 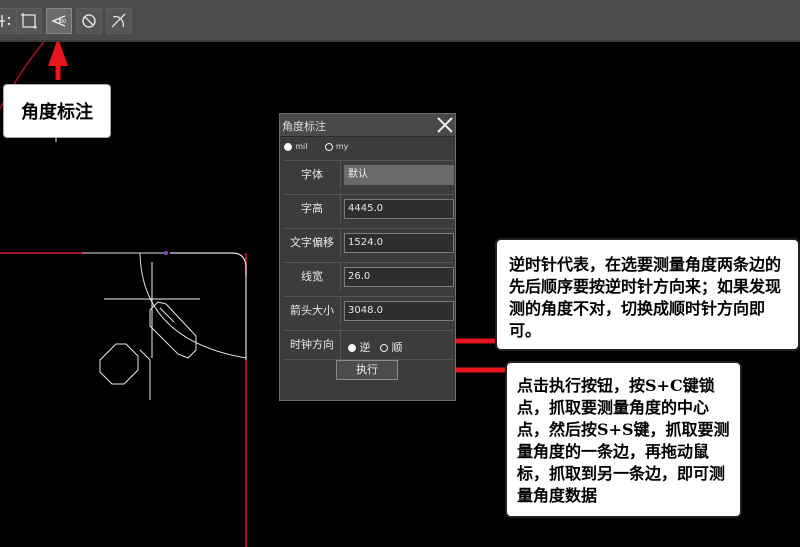 What do you see at coordinates (367, 370) in the screenshot?
I see `execute-button: 执行` at bounding box center [367, 370].